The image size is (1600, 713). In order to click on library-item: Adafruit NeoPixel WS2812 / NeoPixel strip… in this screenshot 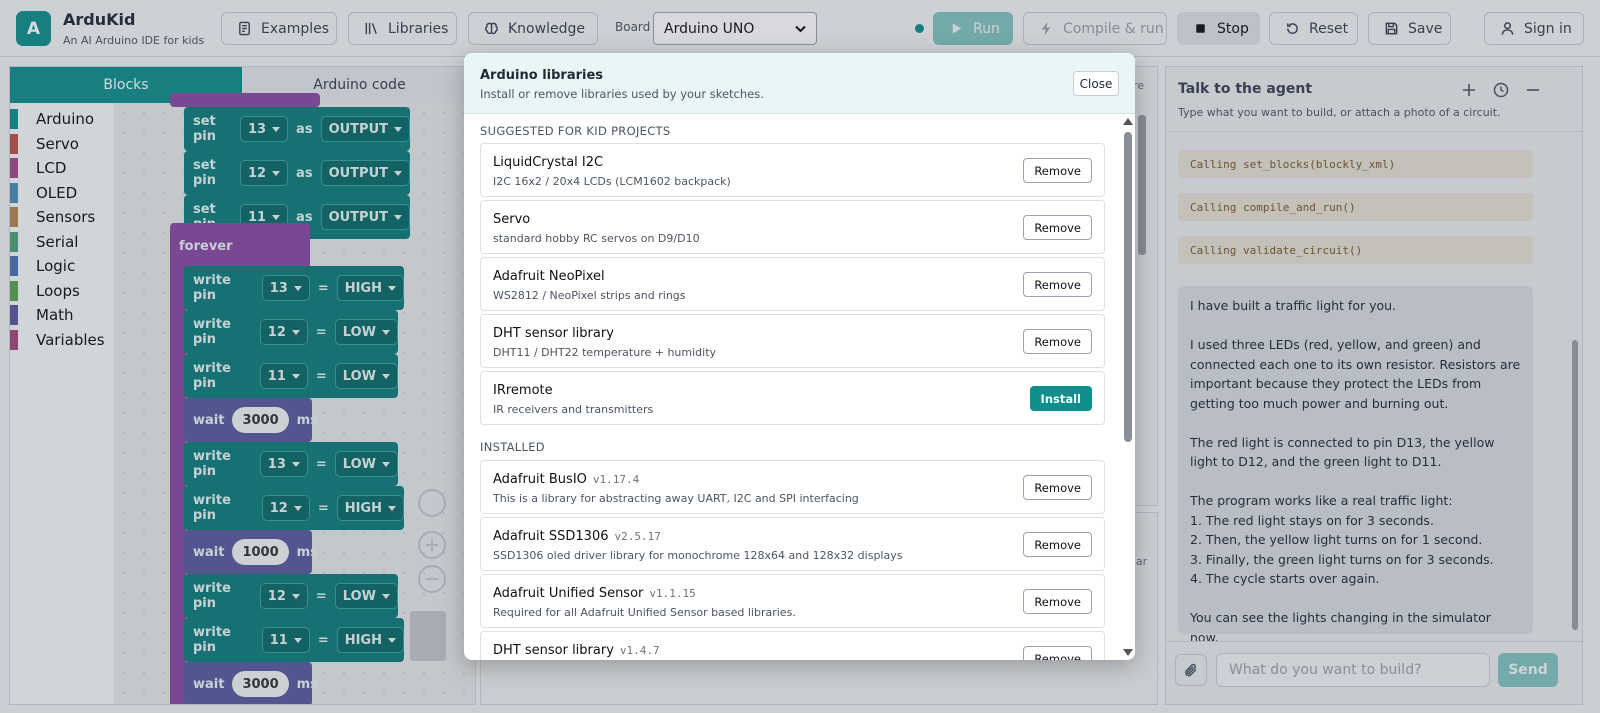, I will do `click(792, 284)`.